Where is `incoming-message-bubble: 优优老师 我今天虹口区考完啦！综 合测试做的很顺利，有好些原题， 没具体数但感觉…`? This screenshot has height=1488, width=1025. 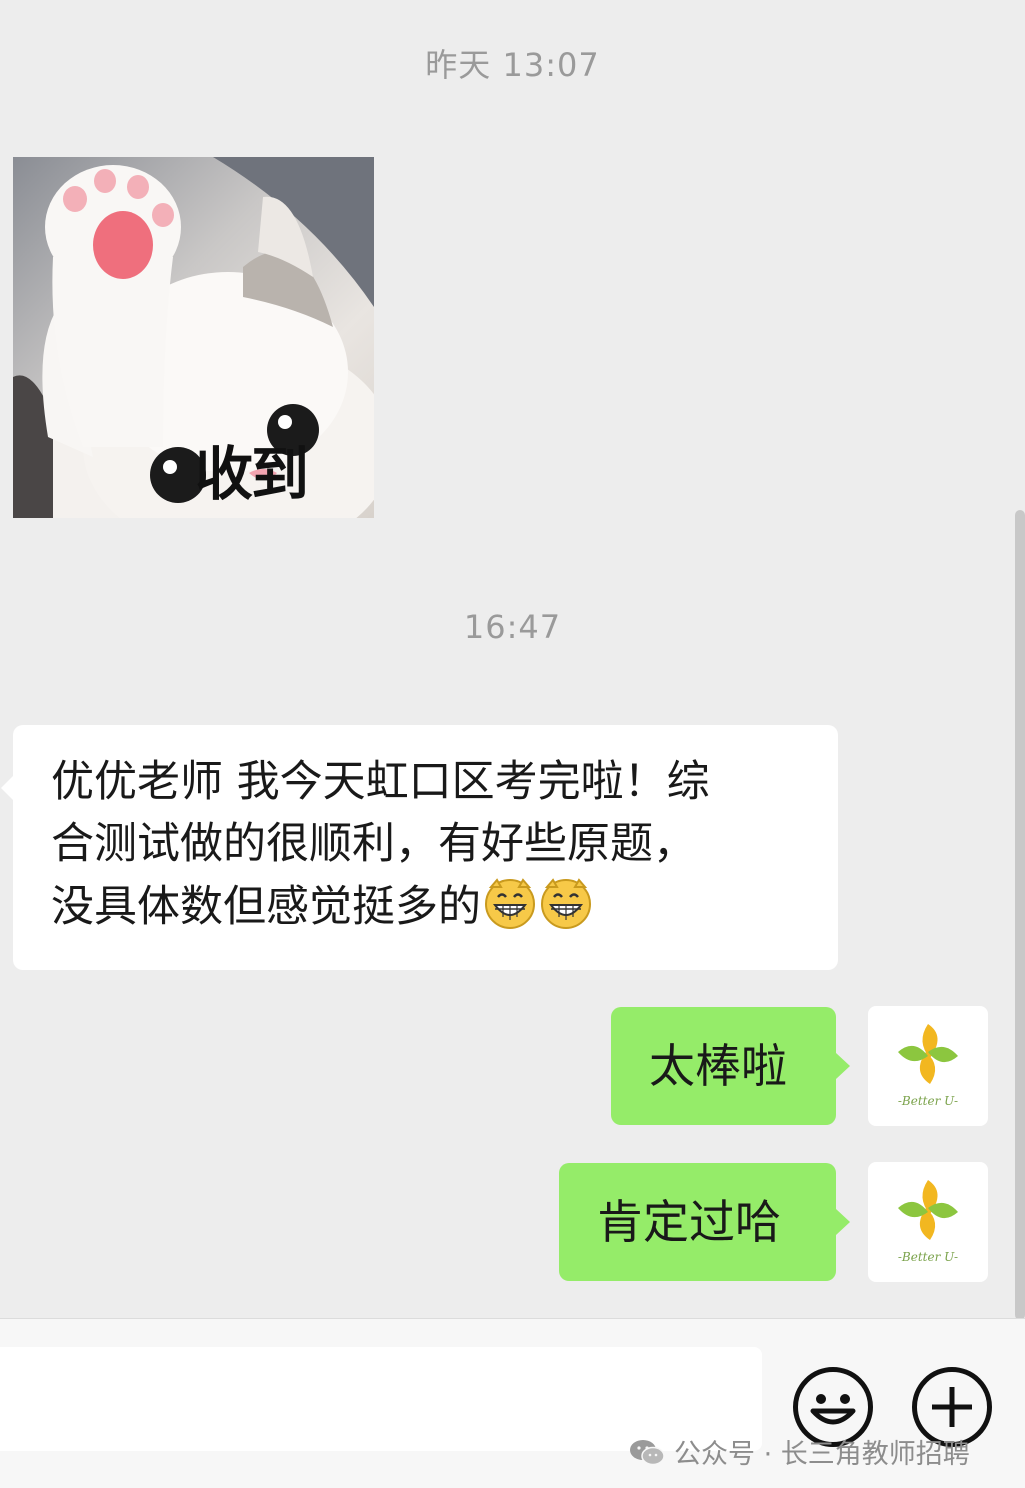 incoming-message-bubble: 优优老师 我今天虹口区考完啦！综 合测试做的很顺利，有好些原题， 没具体数但感觉… is located at coordinates (419, 847).